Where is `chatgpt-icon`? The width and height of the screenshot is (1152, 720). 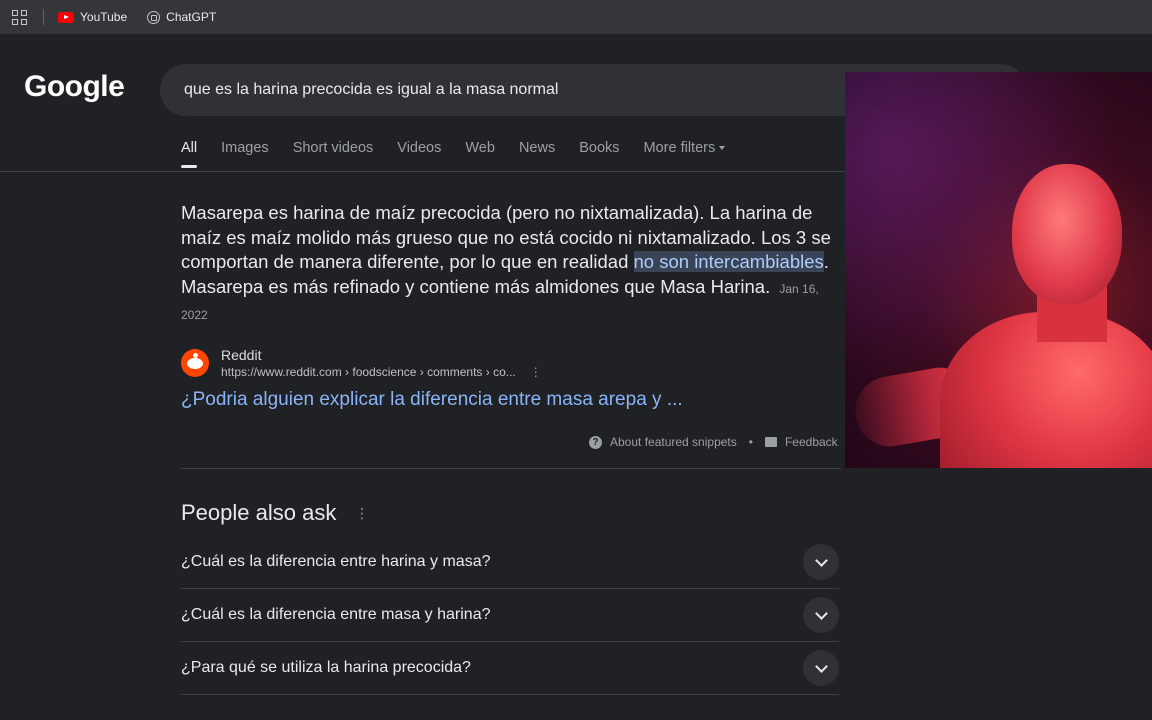
chatgpt-icon is located at coordinates (154, 17).